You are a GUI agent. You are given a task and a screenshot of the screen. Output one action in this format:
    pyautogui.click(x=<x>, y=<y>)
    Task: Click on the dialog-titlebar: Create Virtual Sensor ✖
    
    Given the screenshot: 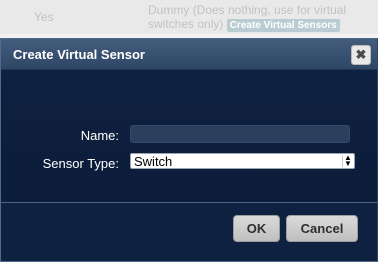 What is the action you would take?
    pyautogui.click(x=189, y=54)
    